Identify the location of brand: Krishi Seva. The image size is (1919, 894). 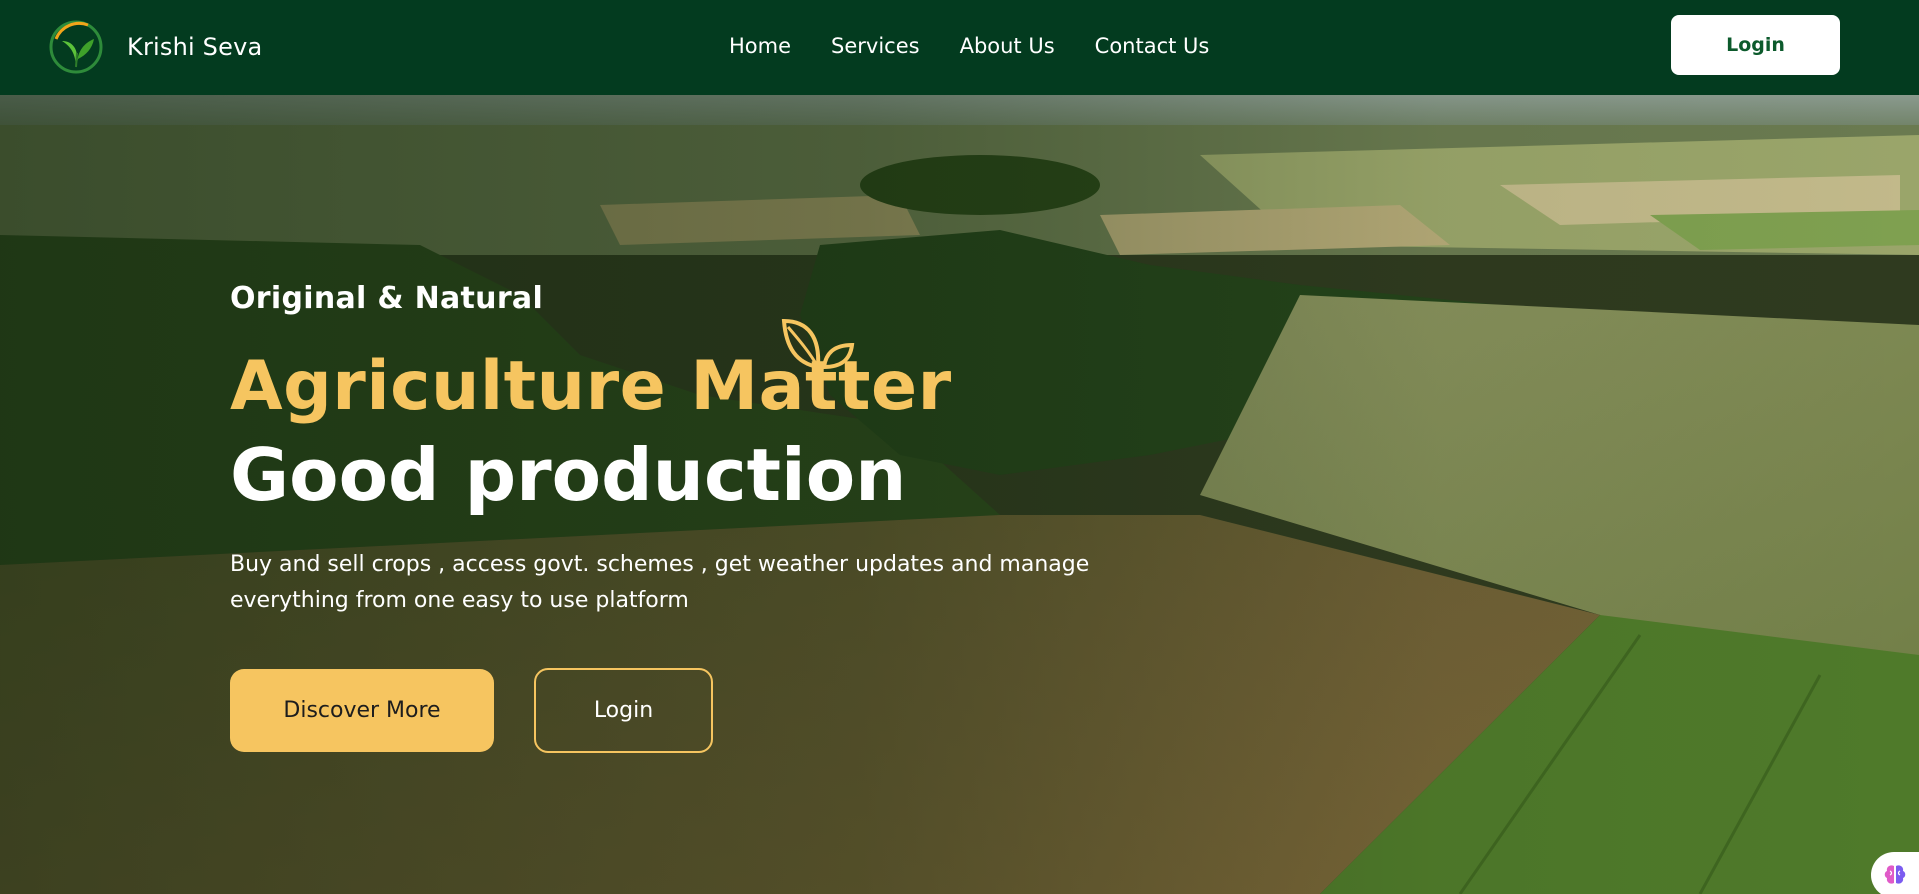
(155, 47).